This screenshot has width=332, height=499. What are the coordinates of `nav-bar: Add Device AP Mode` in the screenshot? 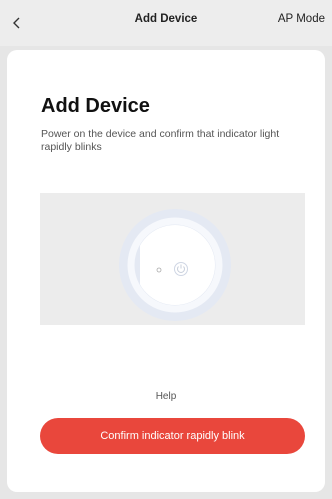 It's located at (166, 23).